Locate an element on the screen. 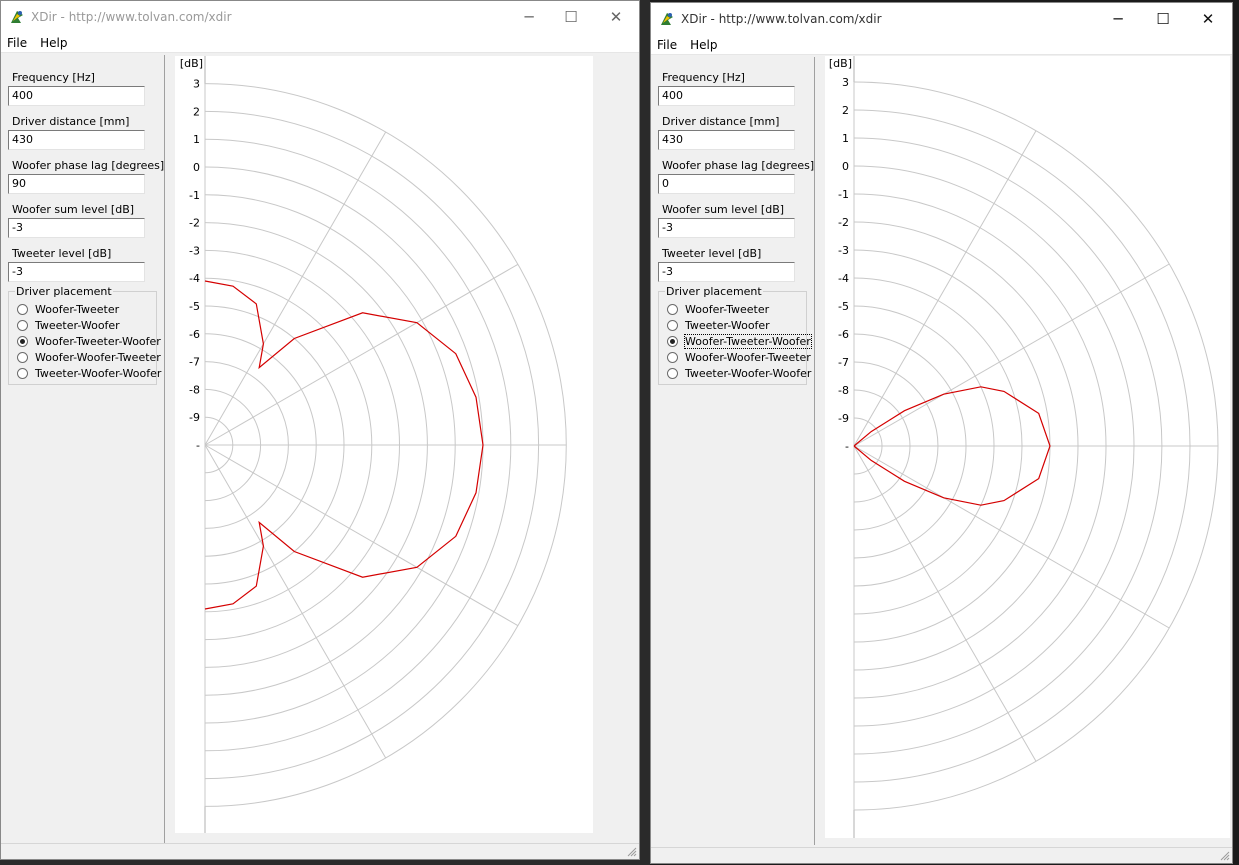  radio-label: Tweeter-Woofer-Woofer is located at coordinates (98, 373).